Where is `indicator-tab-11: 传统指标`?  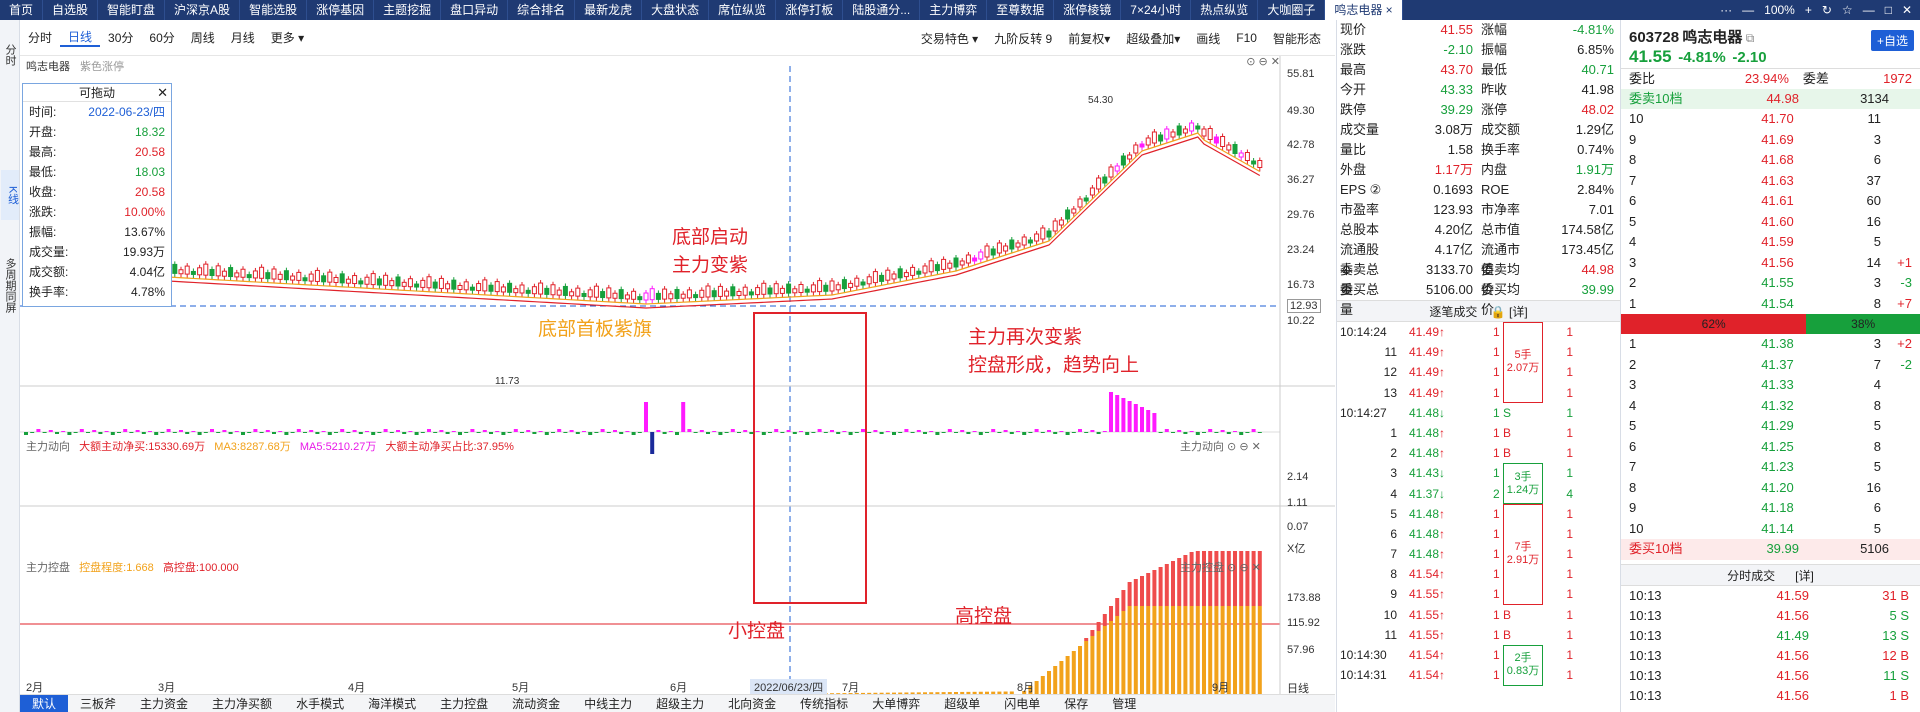 indicator-tab-11: 传统指标 is located at coordinates (824, 703).